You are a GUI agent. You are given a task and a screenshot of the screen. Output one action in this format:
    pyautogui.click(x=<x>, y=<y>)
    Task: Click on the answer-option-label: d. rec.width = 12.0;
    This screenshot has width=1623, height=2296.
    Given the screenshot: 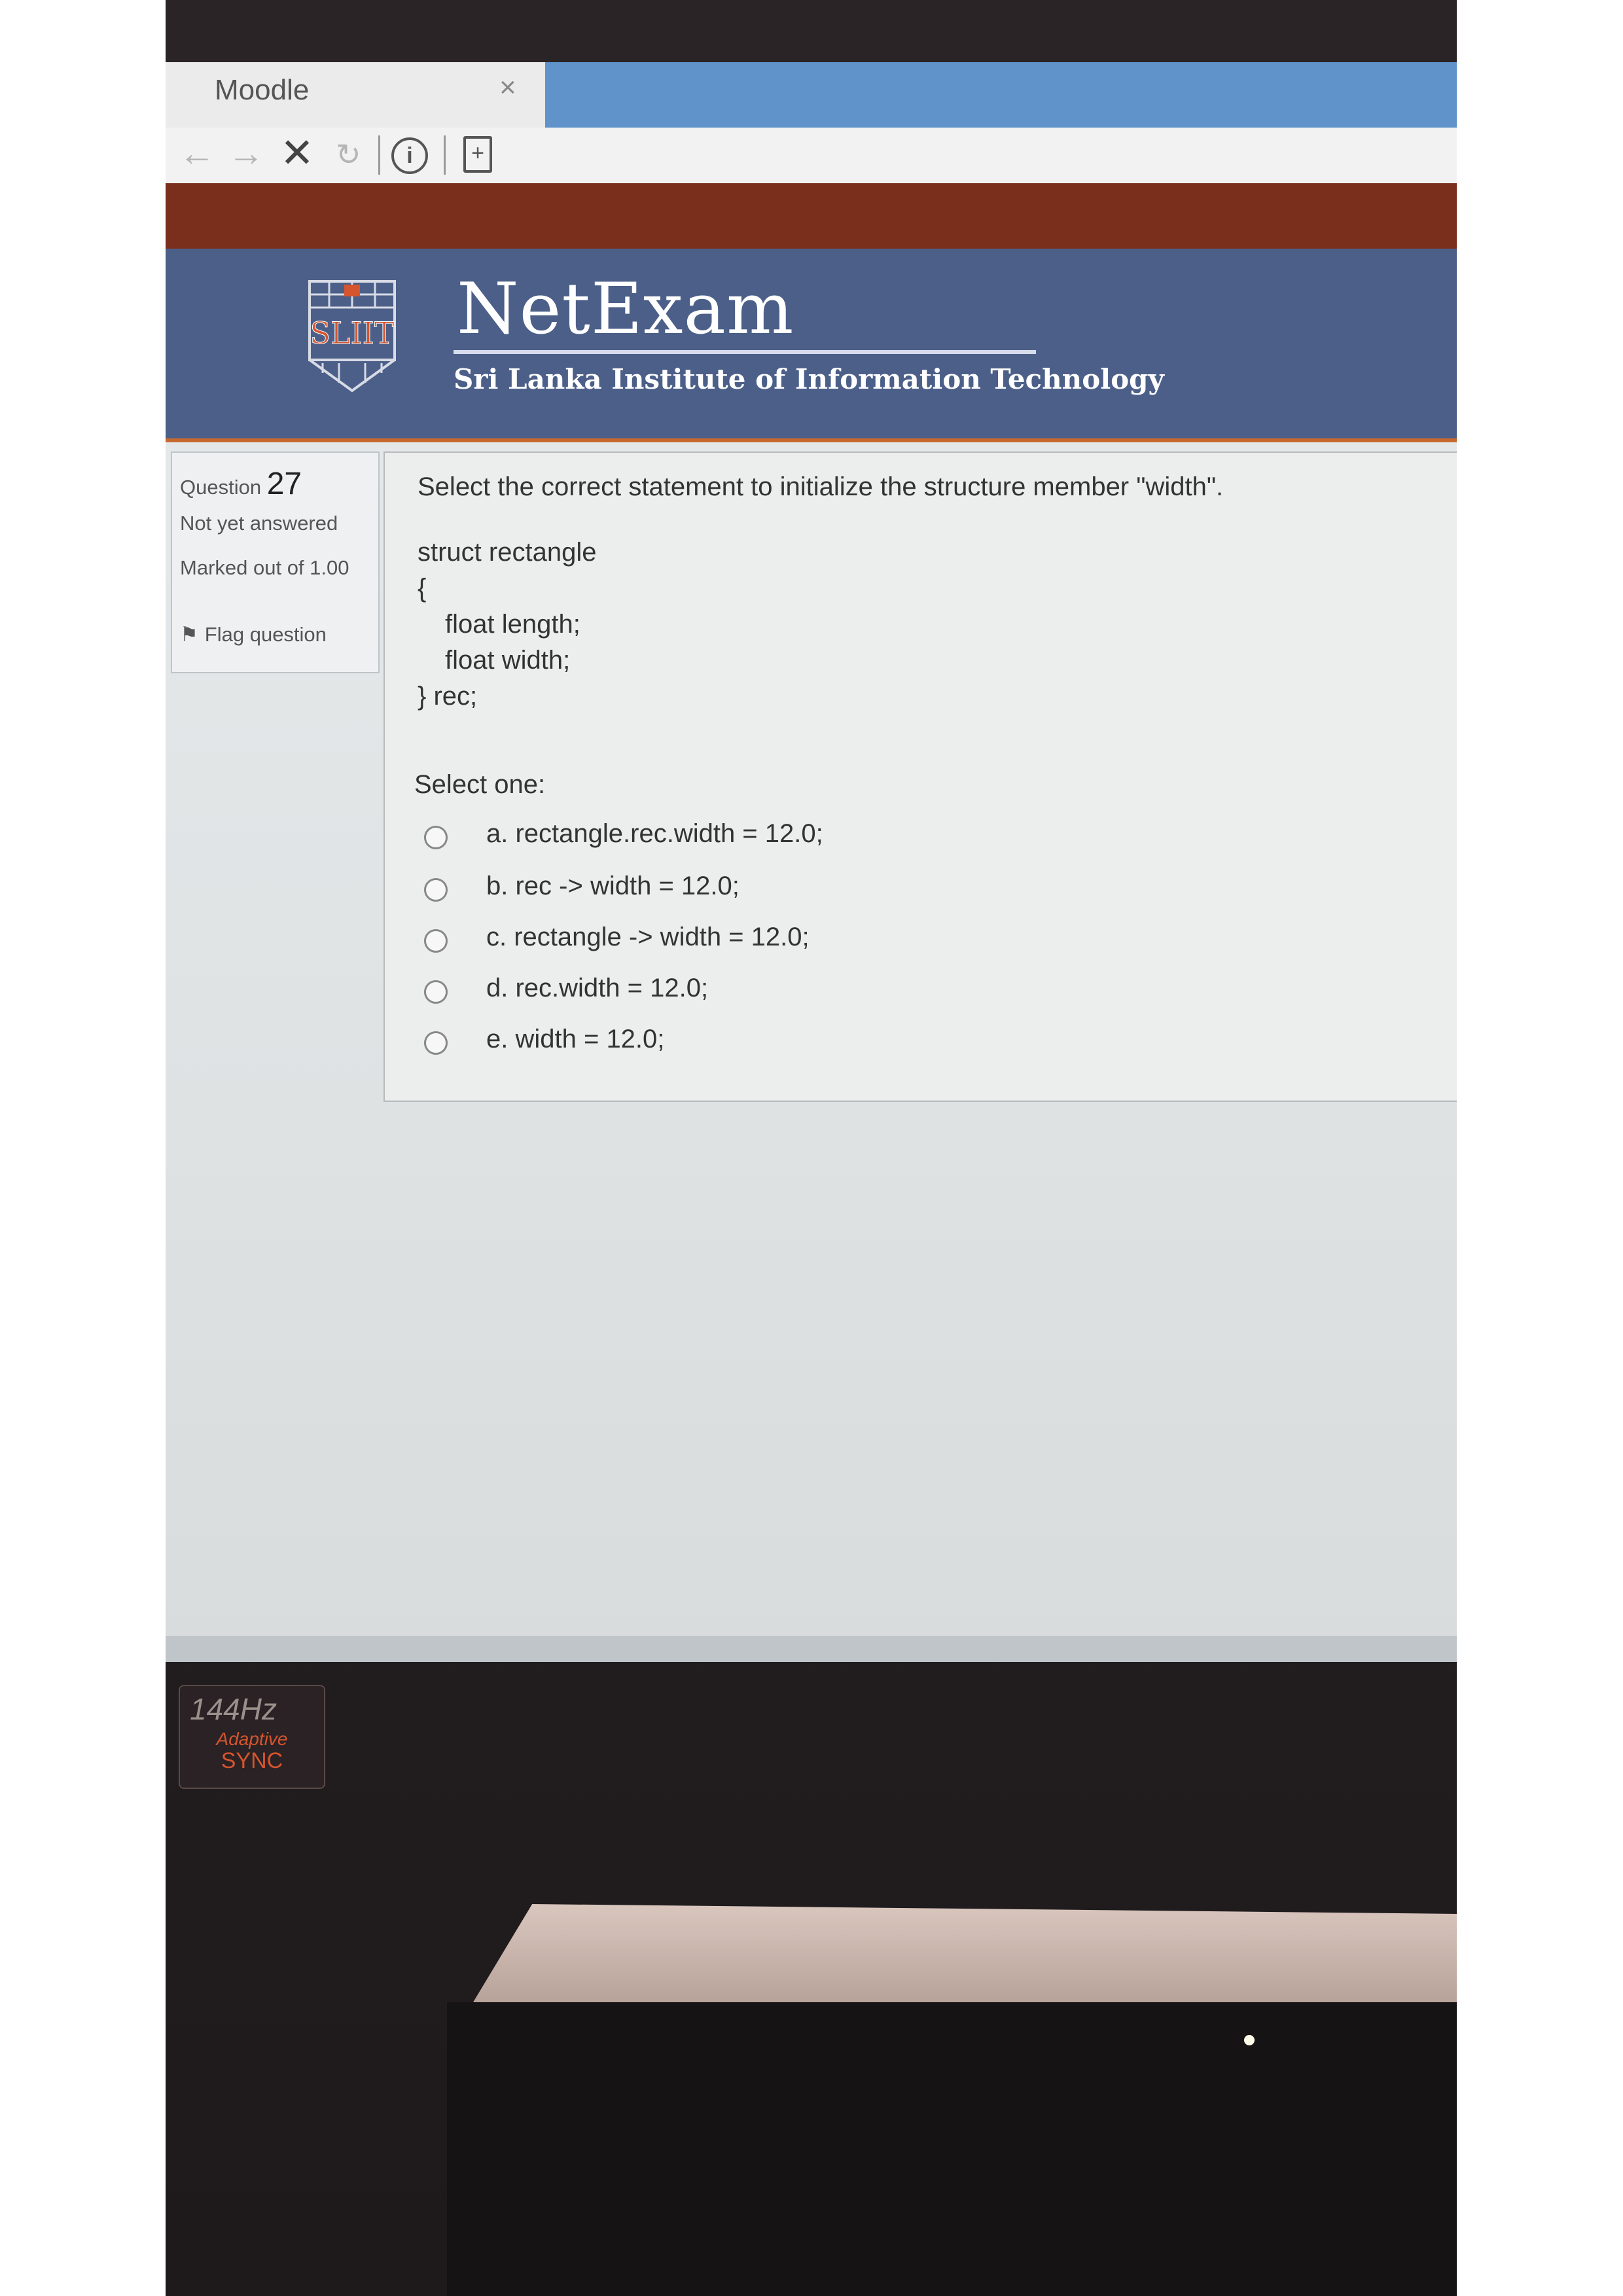 What is the action you would take?
    pyautogui.click(x=597, y=989)
    